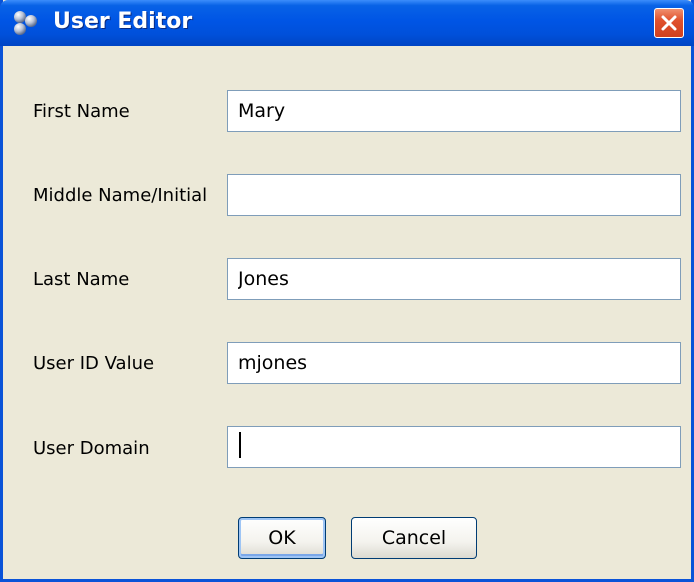 The height and width of the screenshot is (582, 694). I want to click on user-id-label: User ID Value, so click(94, 363).